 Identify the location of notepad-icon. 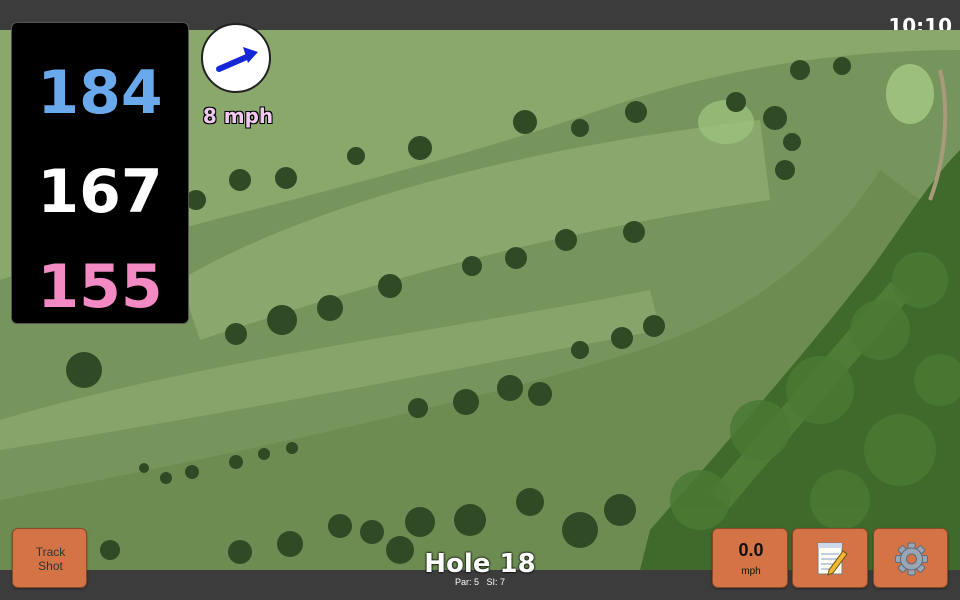
(832, 559).